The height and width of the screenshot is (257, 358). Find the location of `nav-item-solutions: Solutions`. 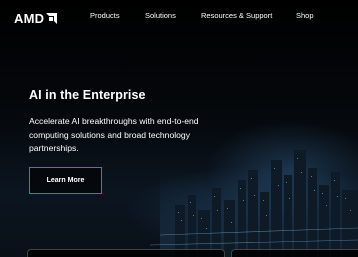

nav-item-solutions: Solutions is located at coordinates (160, 15).